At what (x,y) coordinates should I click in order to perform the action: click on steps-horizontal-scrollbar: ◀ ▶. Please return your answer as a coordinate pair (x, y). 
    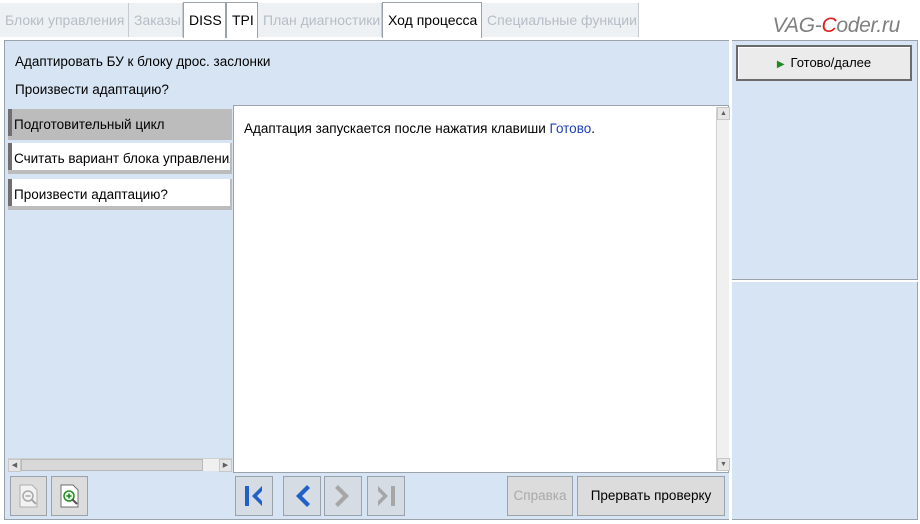
    Looking at the image, I should click on (120, 465).